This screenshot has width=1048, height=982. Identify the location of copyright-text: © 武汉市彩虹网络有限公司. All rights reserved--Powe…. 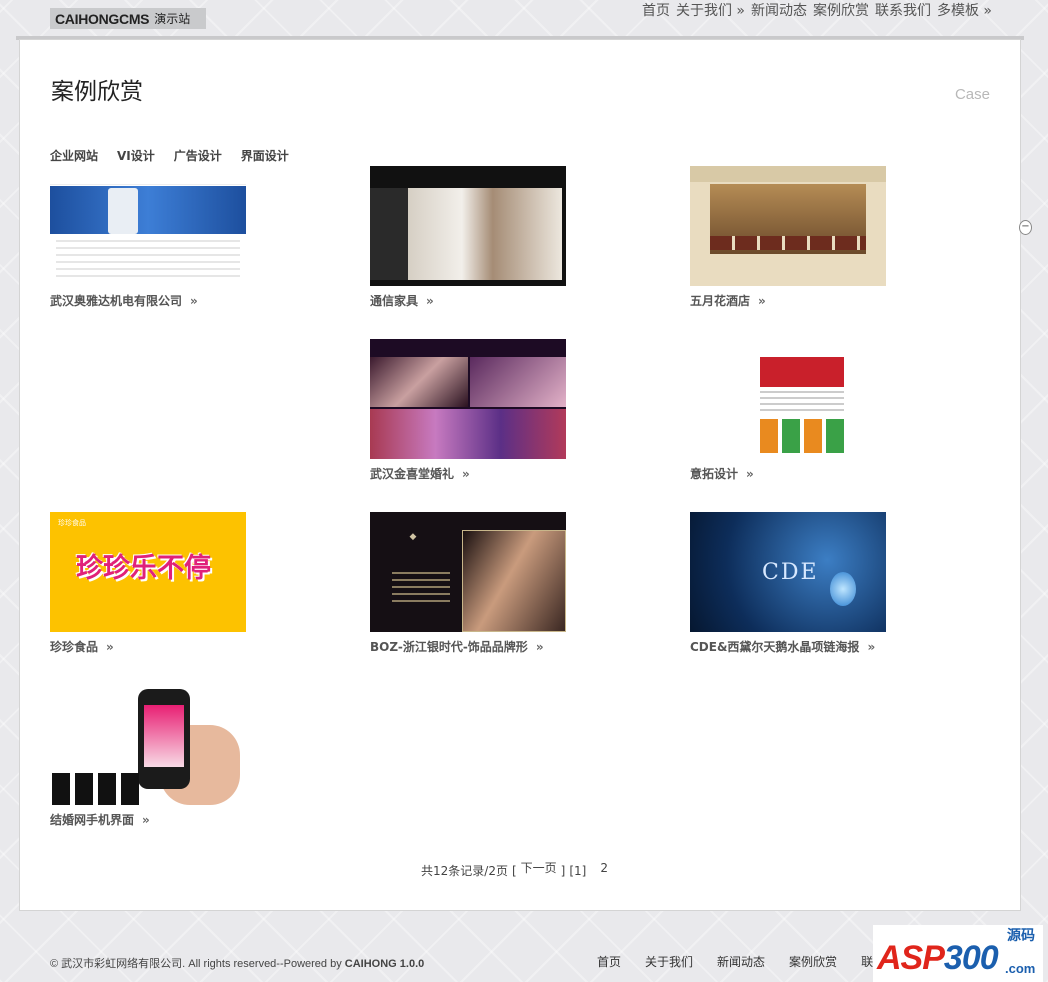
(196, 964).